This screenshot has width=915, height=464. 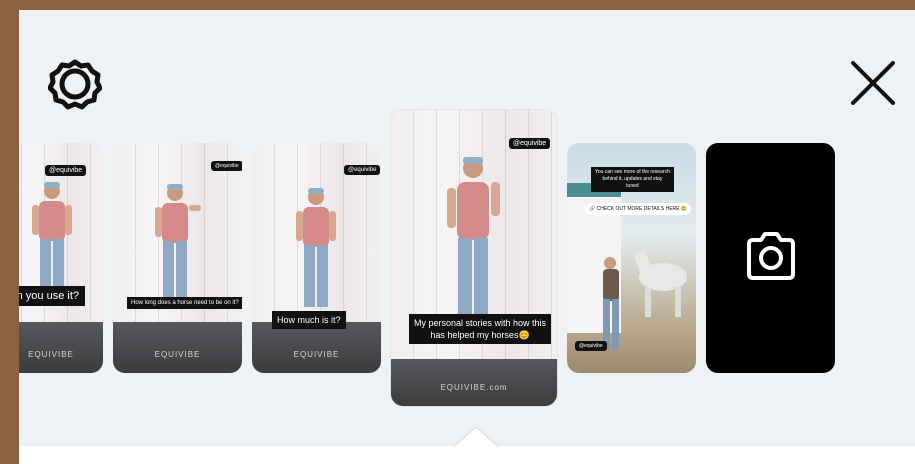 I want to click on horse-image, so click(x=660, y=284).